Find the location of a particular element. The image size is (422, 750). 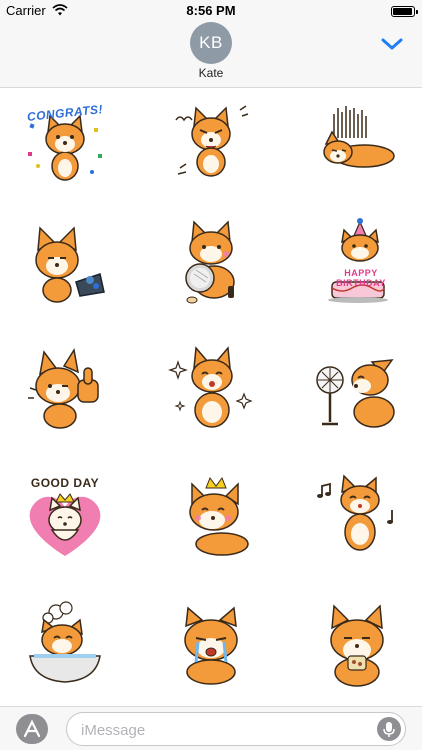

sticker-corgi-bath is located at coordinates (65, 645).